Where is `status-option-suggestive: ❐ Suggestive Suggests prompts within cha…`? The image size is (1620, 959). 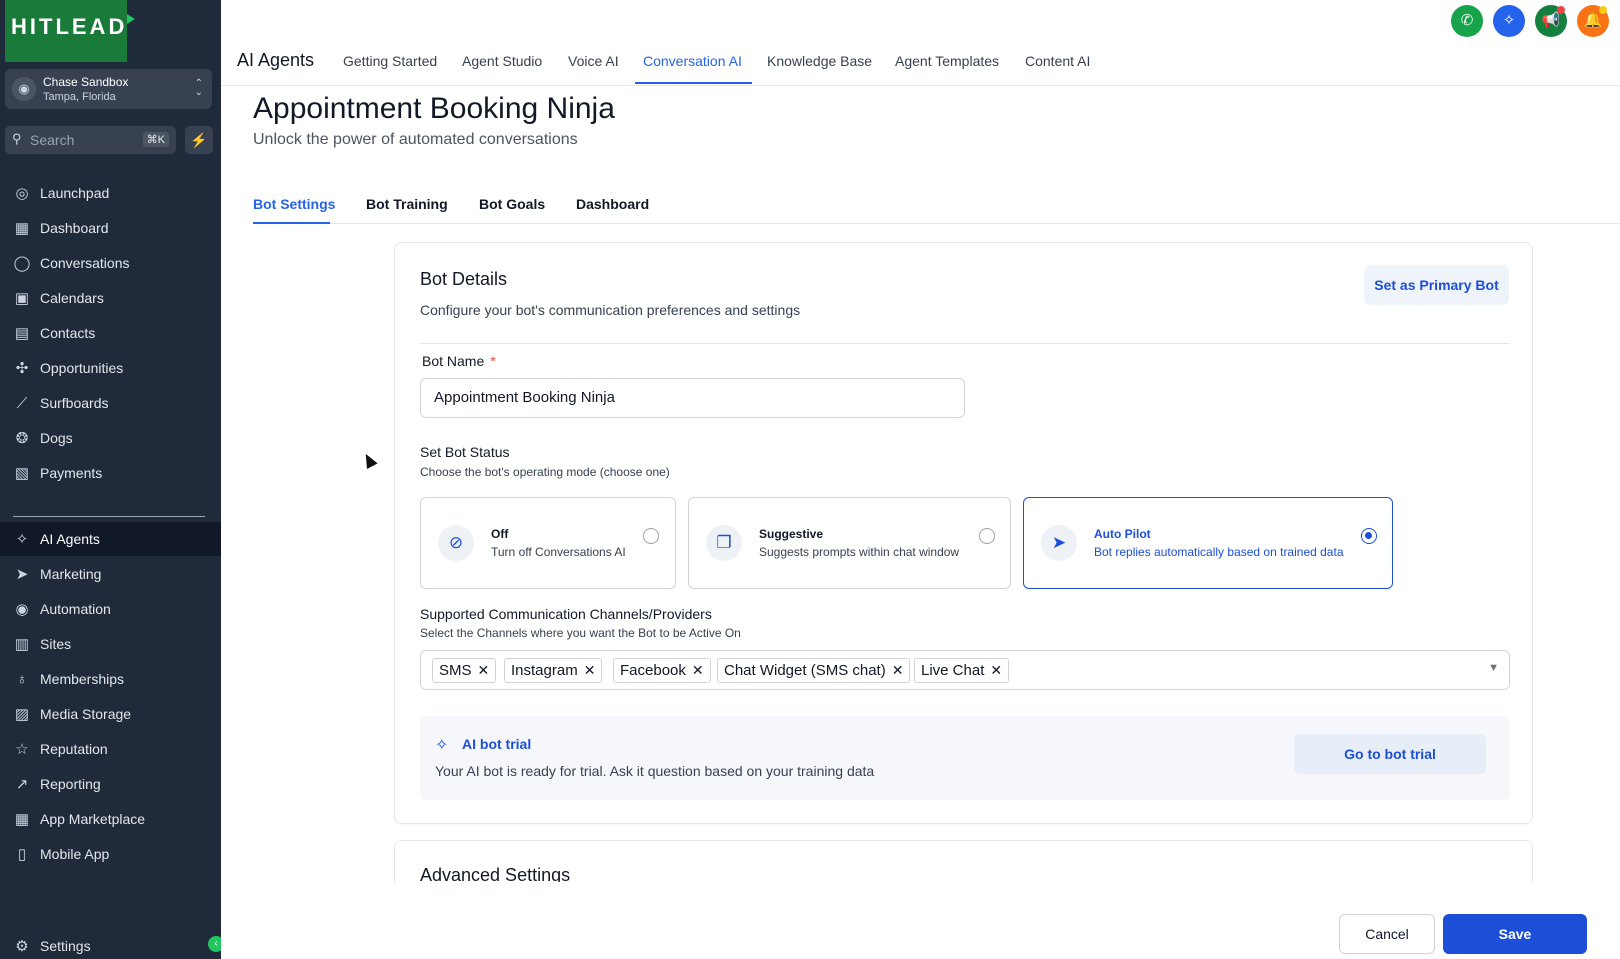
status-option-suggestive: ❐ Suggestive Suggests prompts within cha… is located at coordinates (849, 543).